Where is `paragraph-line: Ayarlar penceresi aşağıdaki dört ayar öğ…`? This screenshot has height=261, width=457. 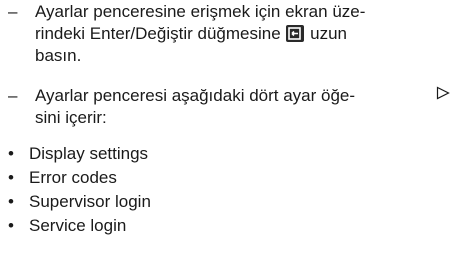
paragraph-line: Ayarlar penceresi aşağıdaki dört ayar öğ… is located at coordinates (195, 95).